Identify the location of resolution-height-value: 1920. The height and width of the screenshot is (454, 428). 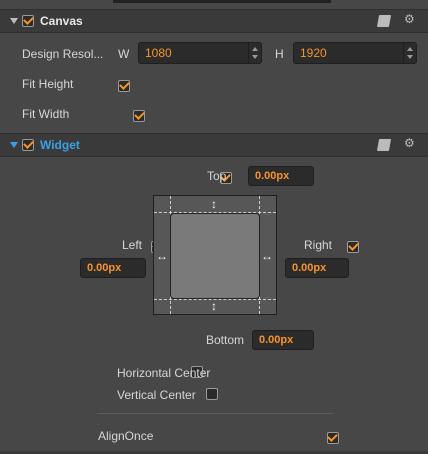
(313, 53).